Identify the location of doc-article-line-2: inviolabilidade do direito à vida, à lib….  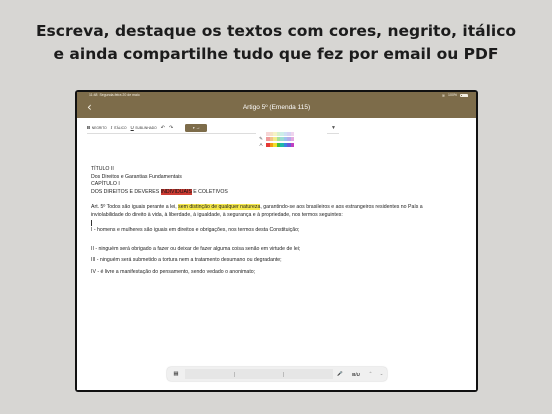
(217, 214).